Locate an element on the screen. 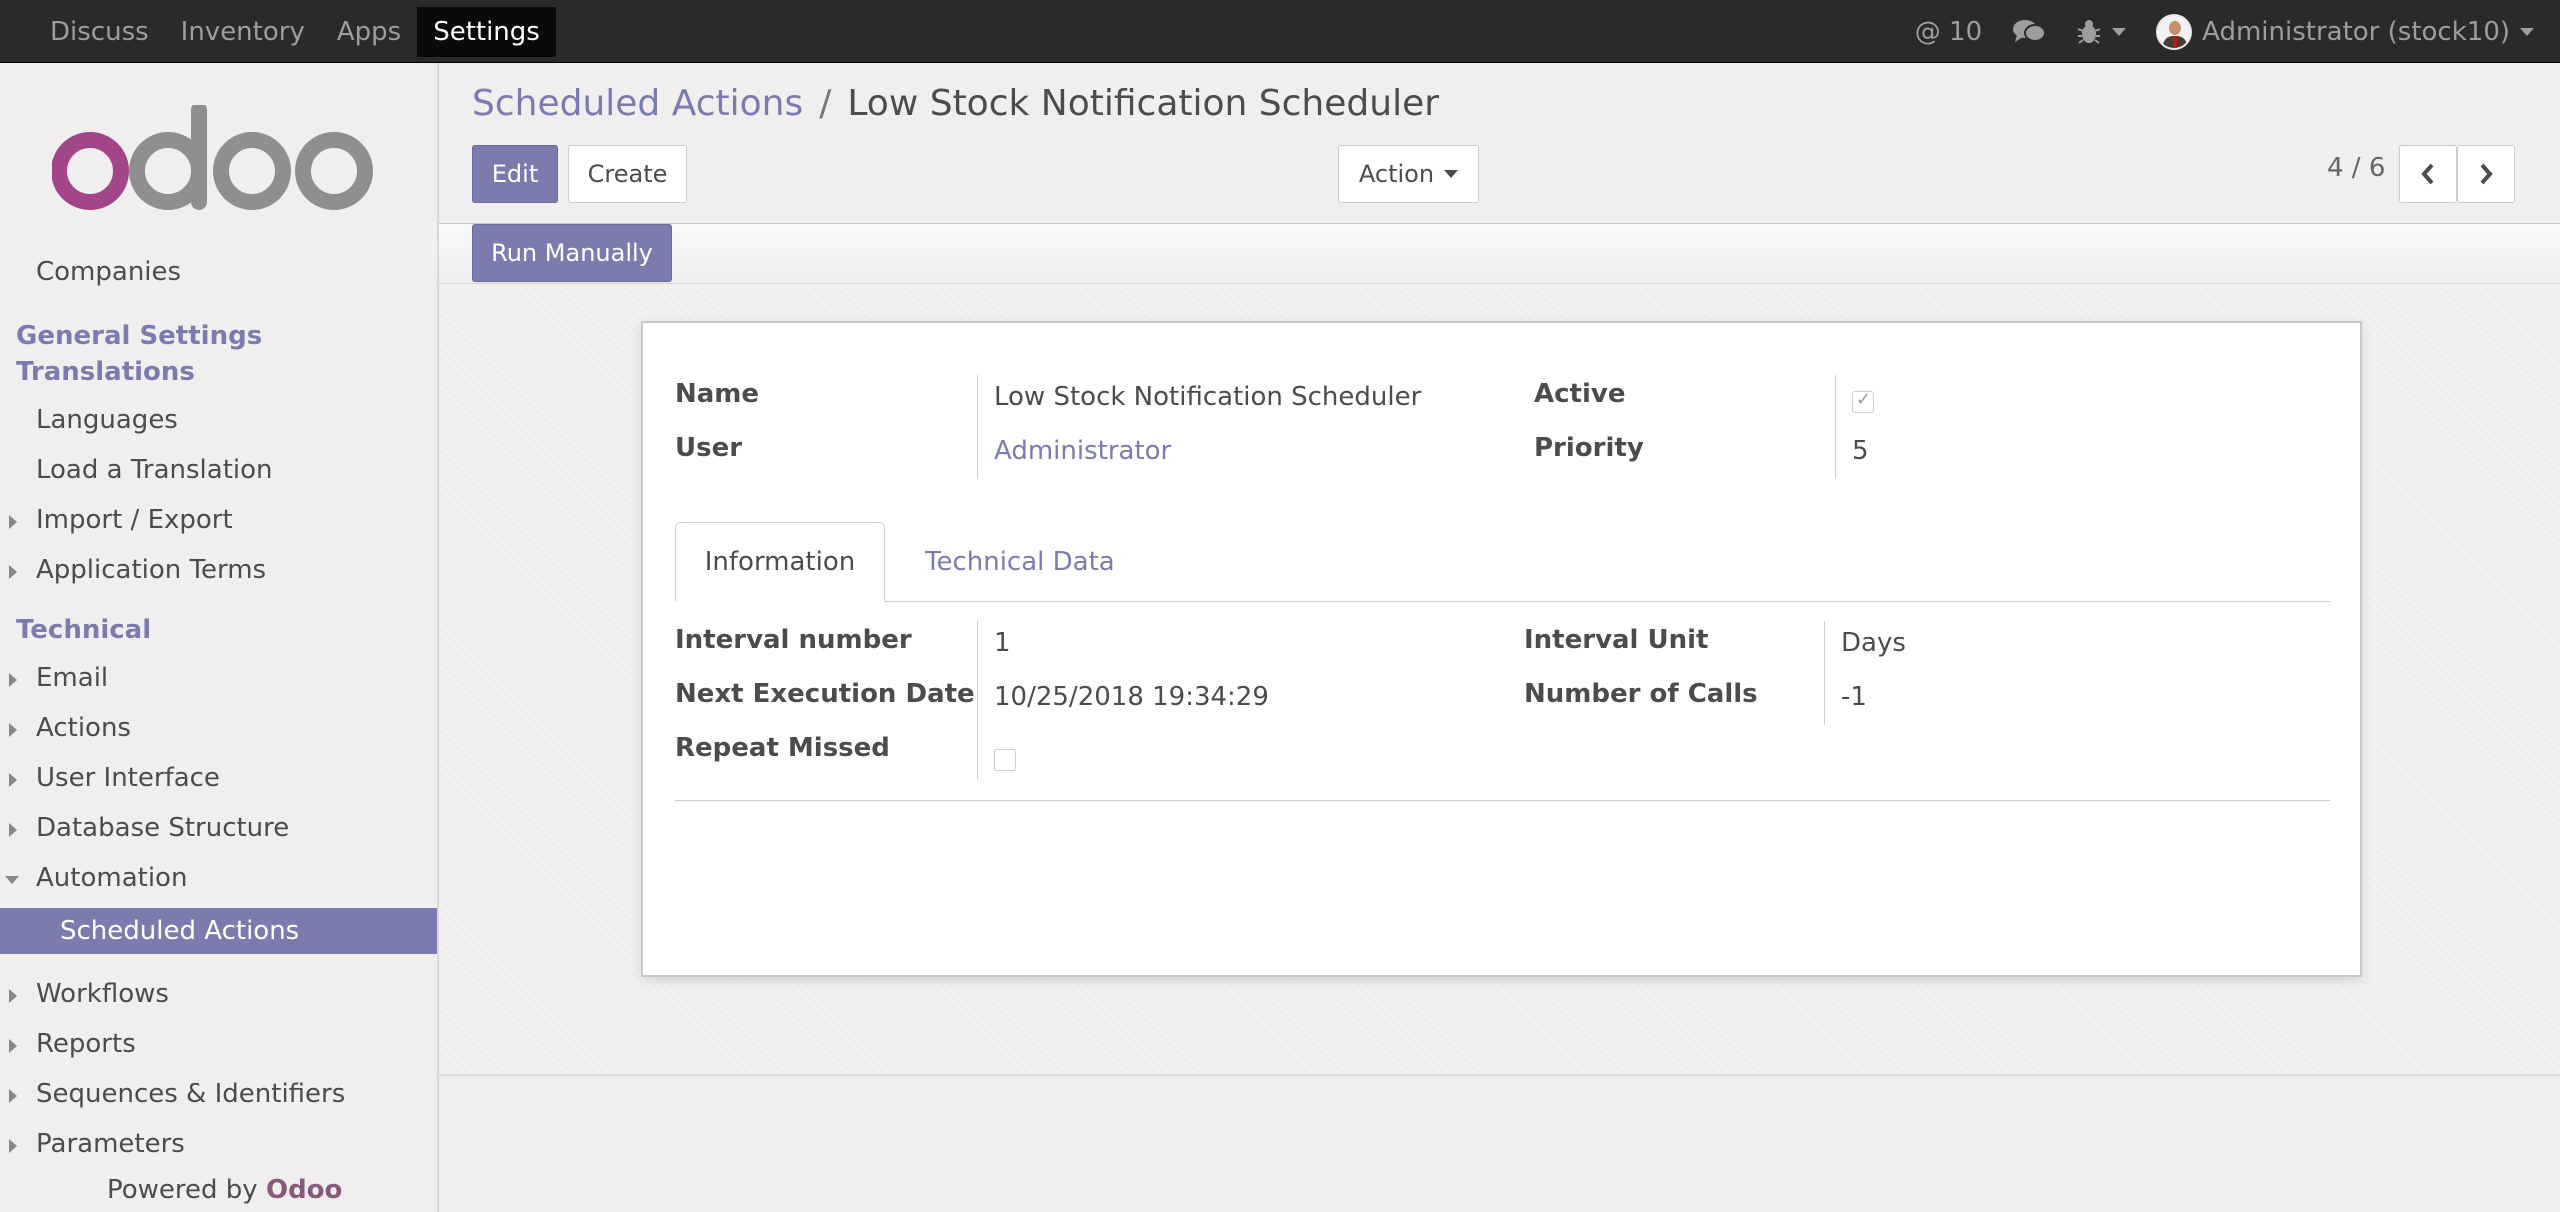 The height and width of the screenshot is (1212, 2560). powered-by-text: Powered by is located at coordinates (182, 1190).